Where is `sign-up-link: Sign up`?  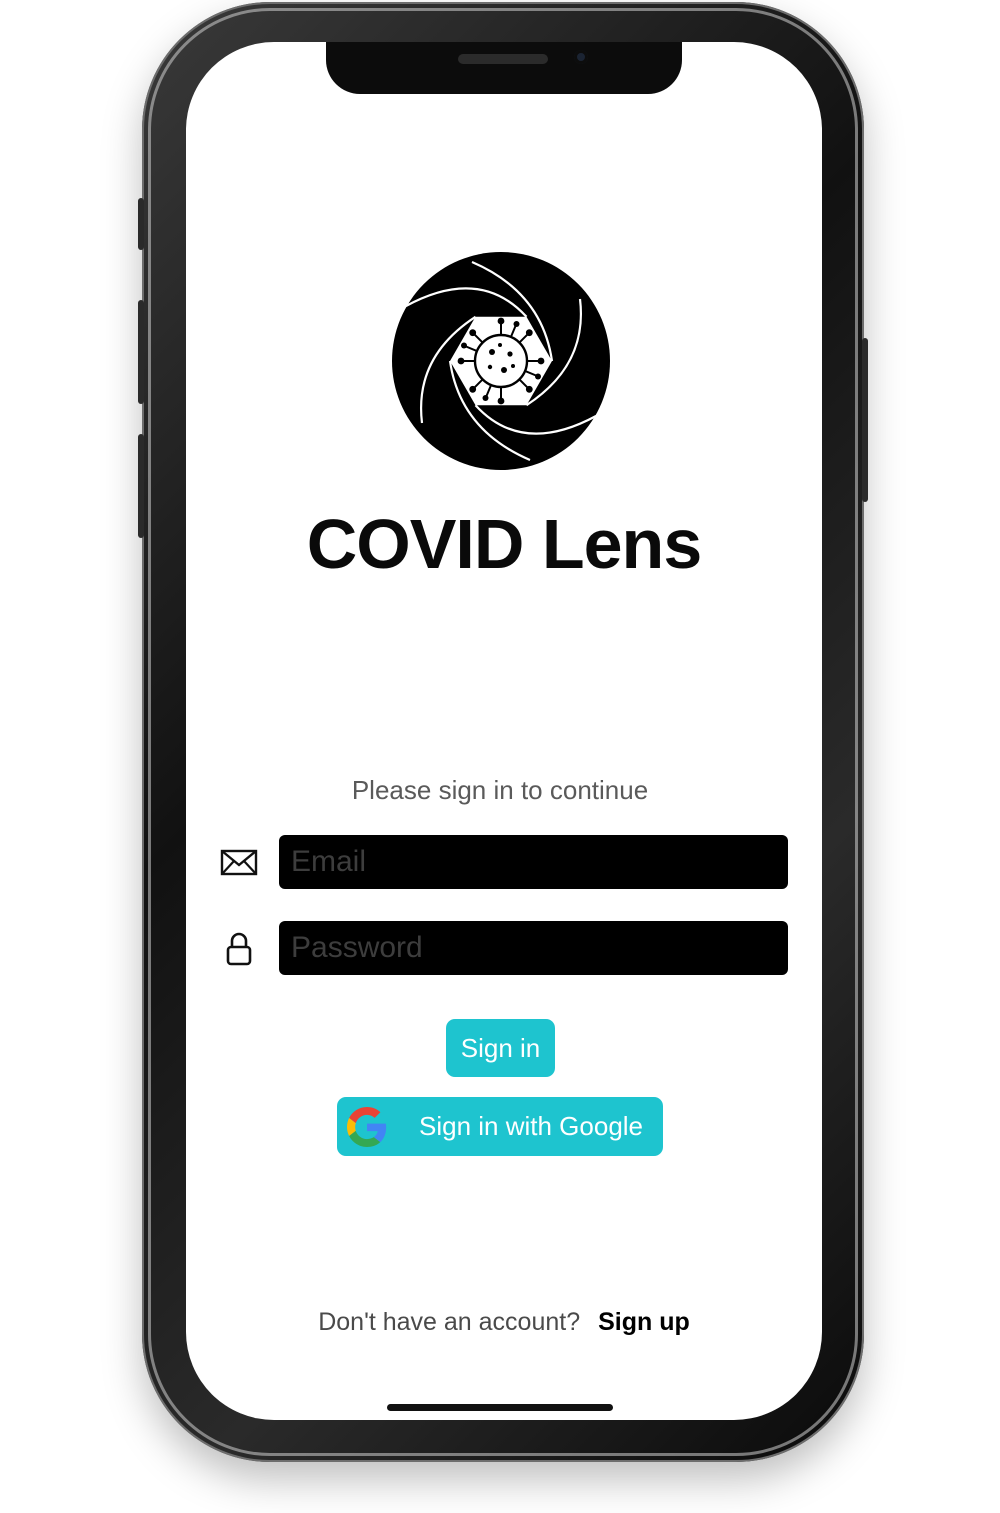
sign-up-link: Sign up is located at coordinates (644, 1322).